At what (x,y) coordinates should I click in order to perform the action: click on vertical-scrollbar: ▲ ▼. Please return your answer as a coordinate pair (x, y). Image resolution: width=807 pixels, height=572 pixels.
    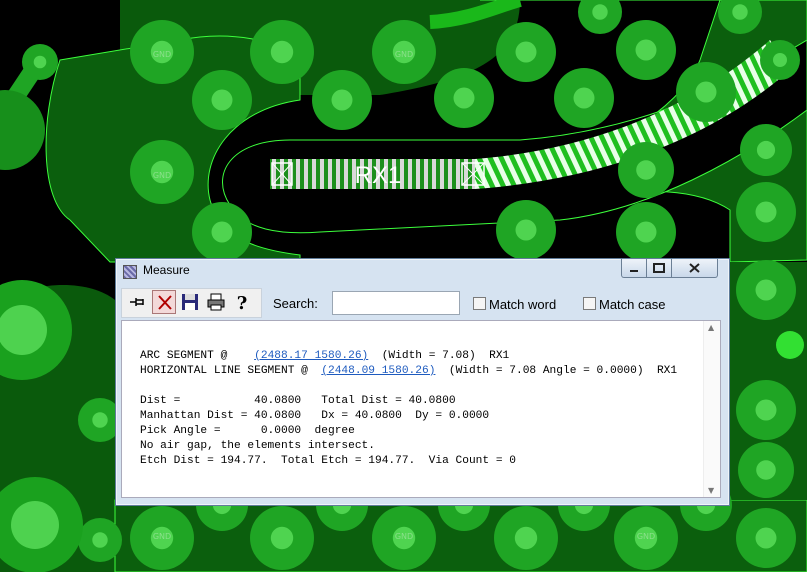
    Looking at the image, I should click on (711, 409).